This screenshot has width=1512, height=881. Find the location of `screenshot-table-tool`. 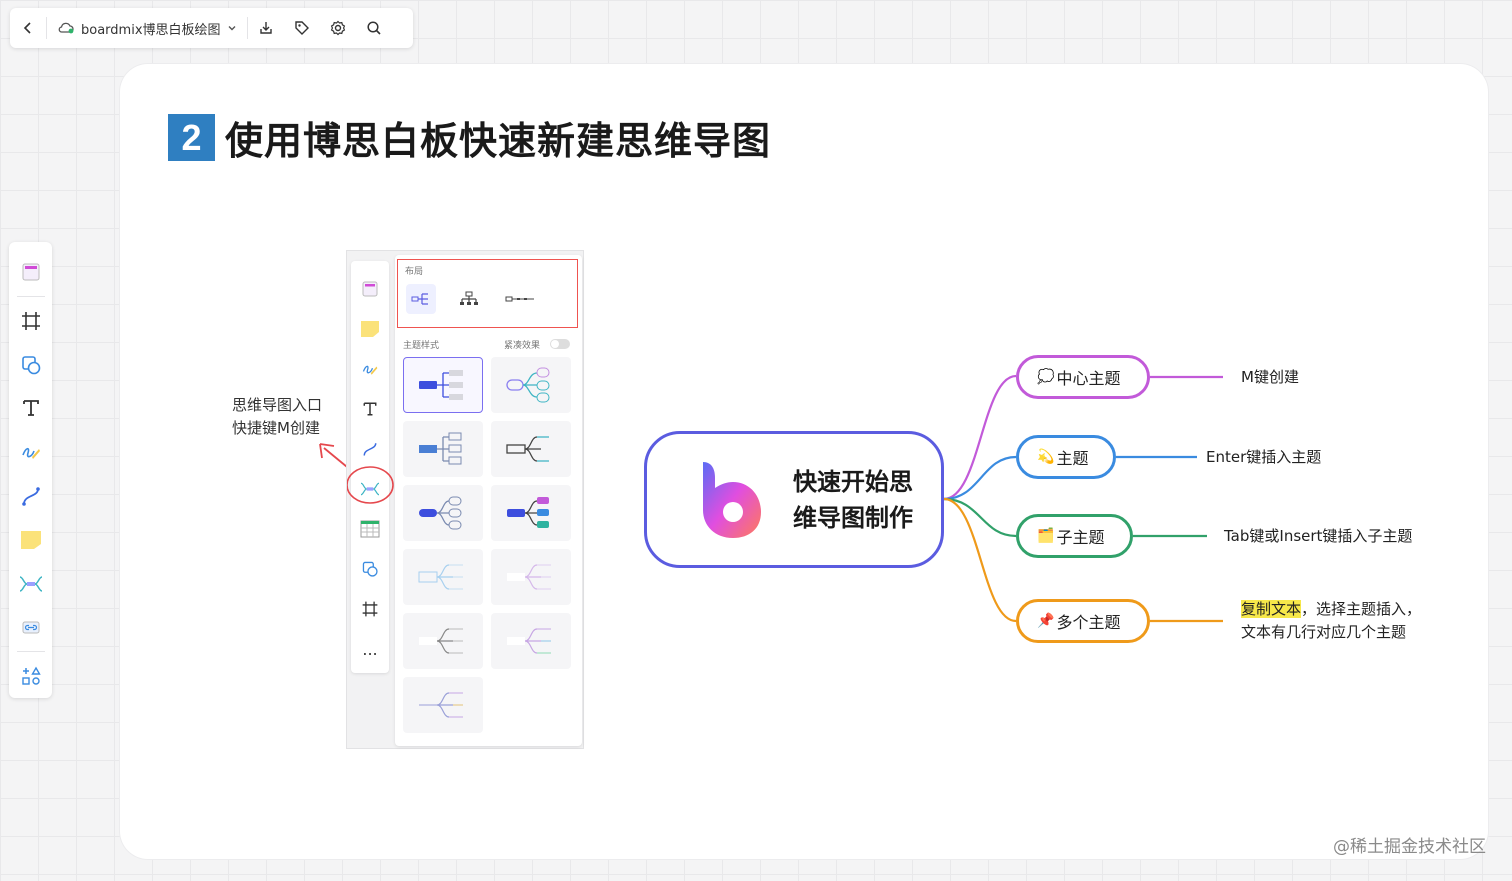

screenshot-table-tool is located at coordinates (370, 529).